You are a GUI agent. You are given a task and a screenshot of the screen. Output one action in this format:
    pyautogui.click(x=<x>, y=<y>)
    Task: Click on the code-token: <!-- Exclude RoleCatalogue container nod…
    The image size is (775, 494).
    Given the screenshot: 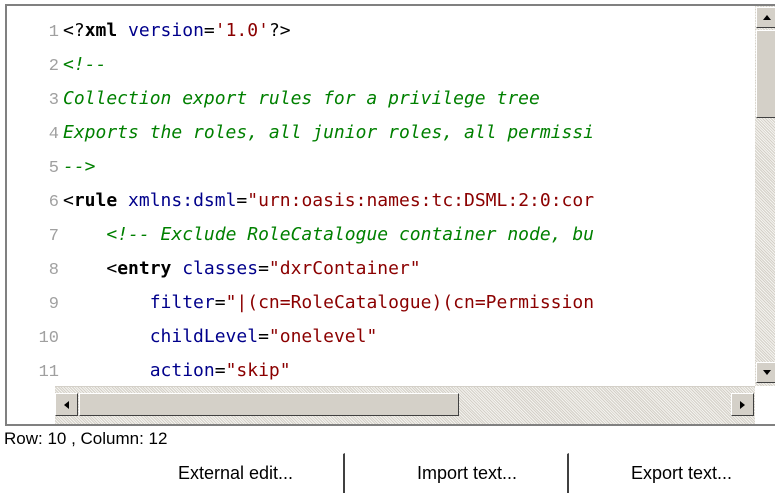 What is the action you would take?
    pyautogui.click(x=350, y=234)
    